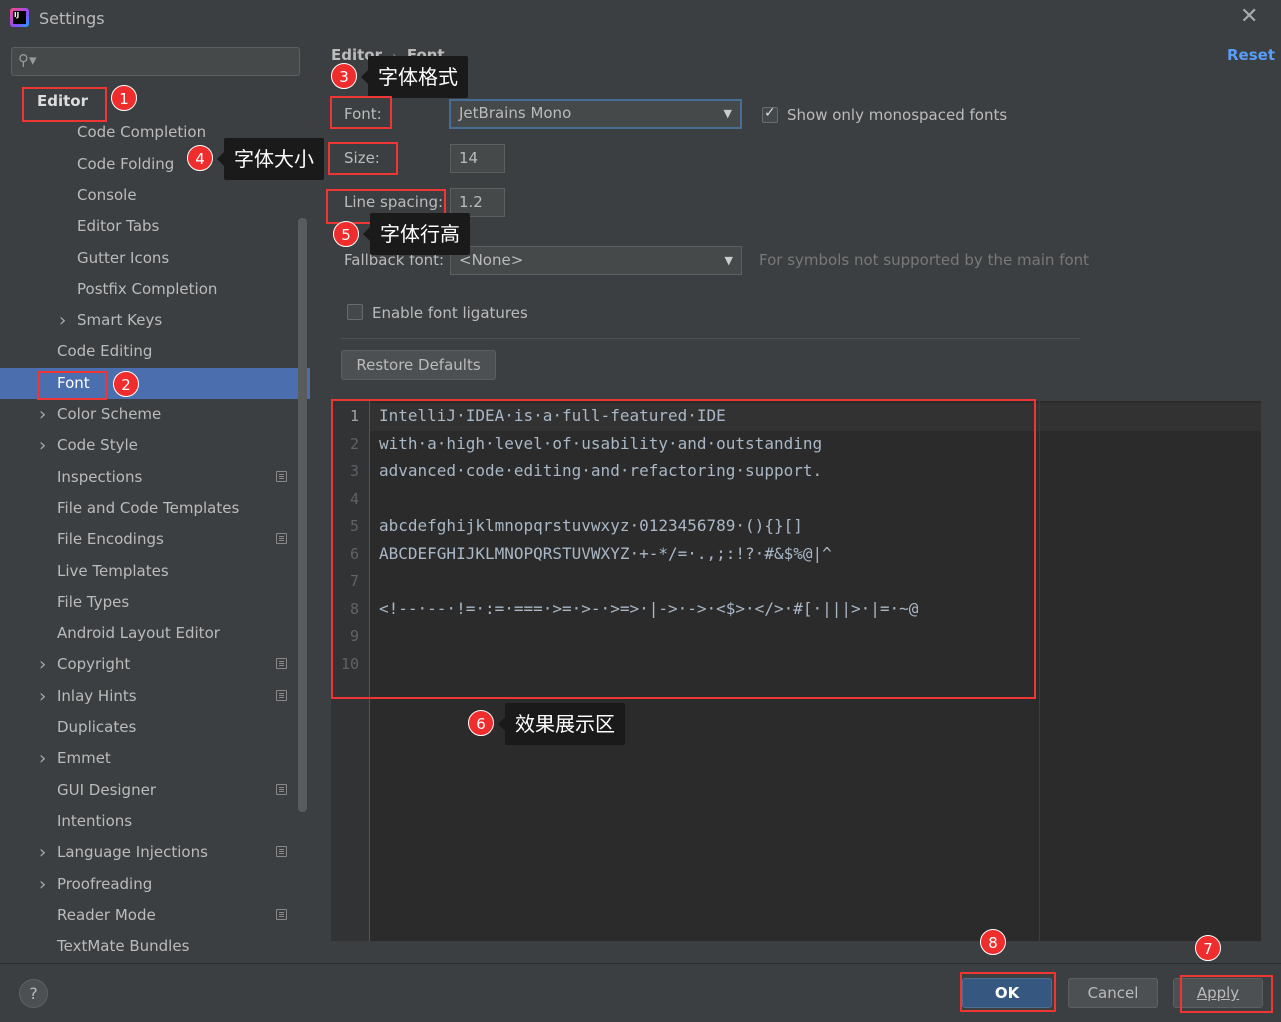  What do you see at coordinates (118, 226) in the screenshot?
I see `sidebar-item-label: Editor Tabs` at bounding box center [118, 226].